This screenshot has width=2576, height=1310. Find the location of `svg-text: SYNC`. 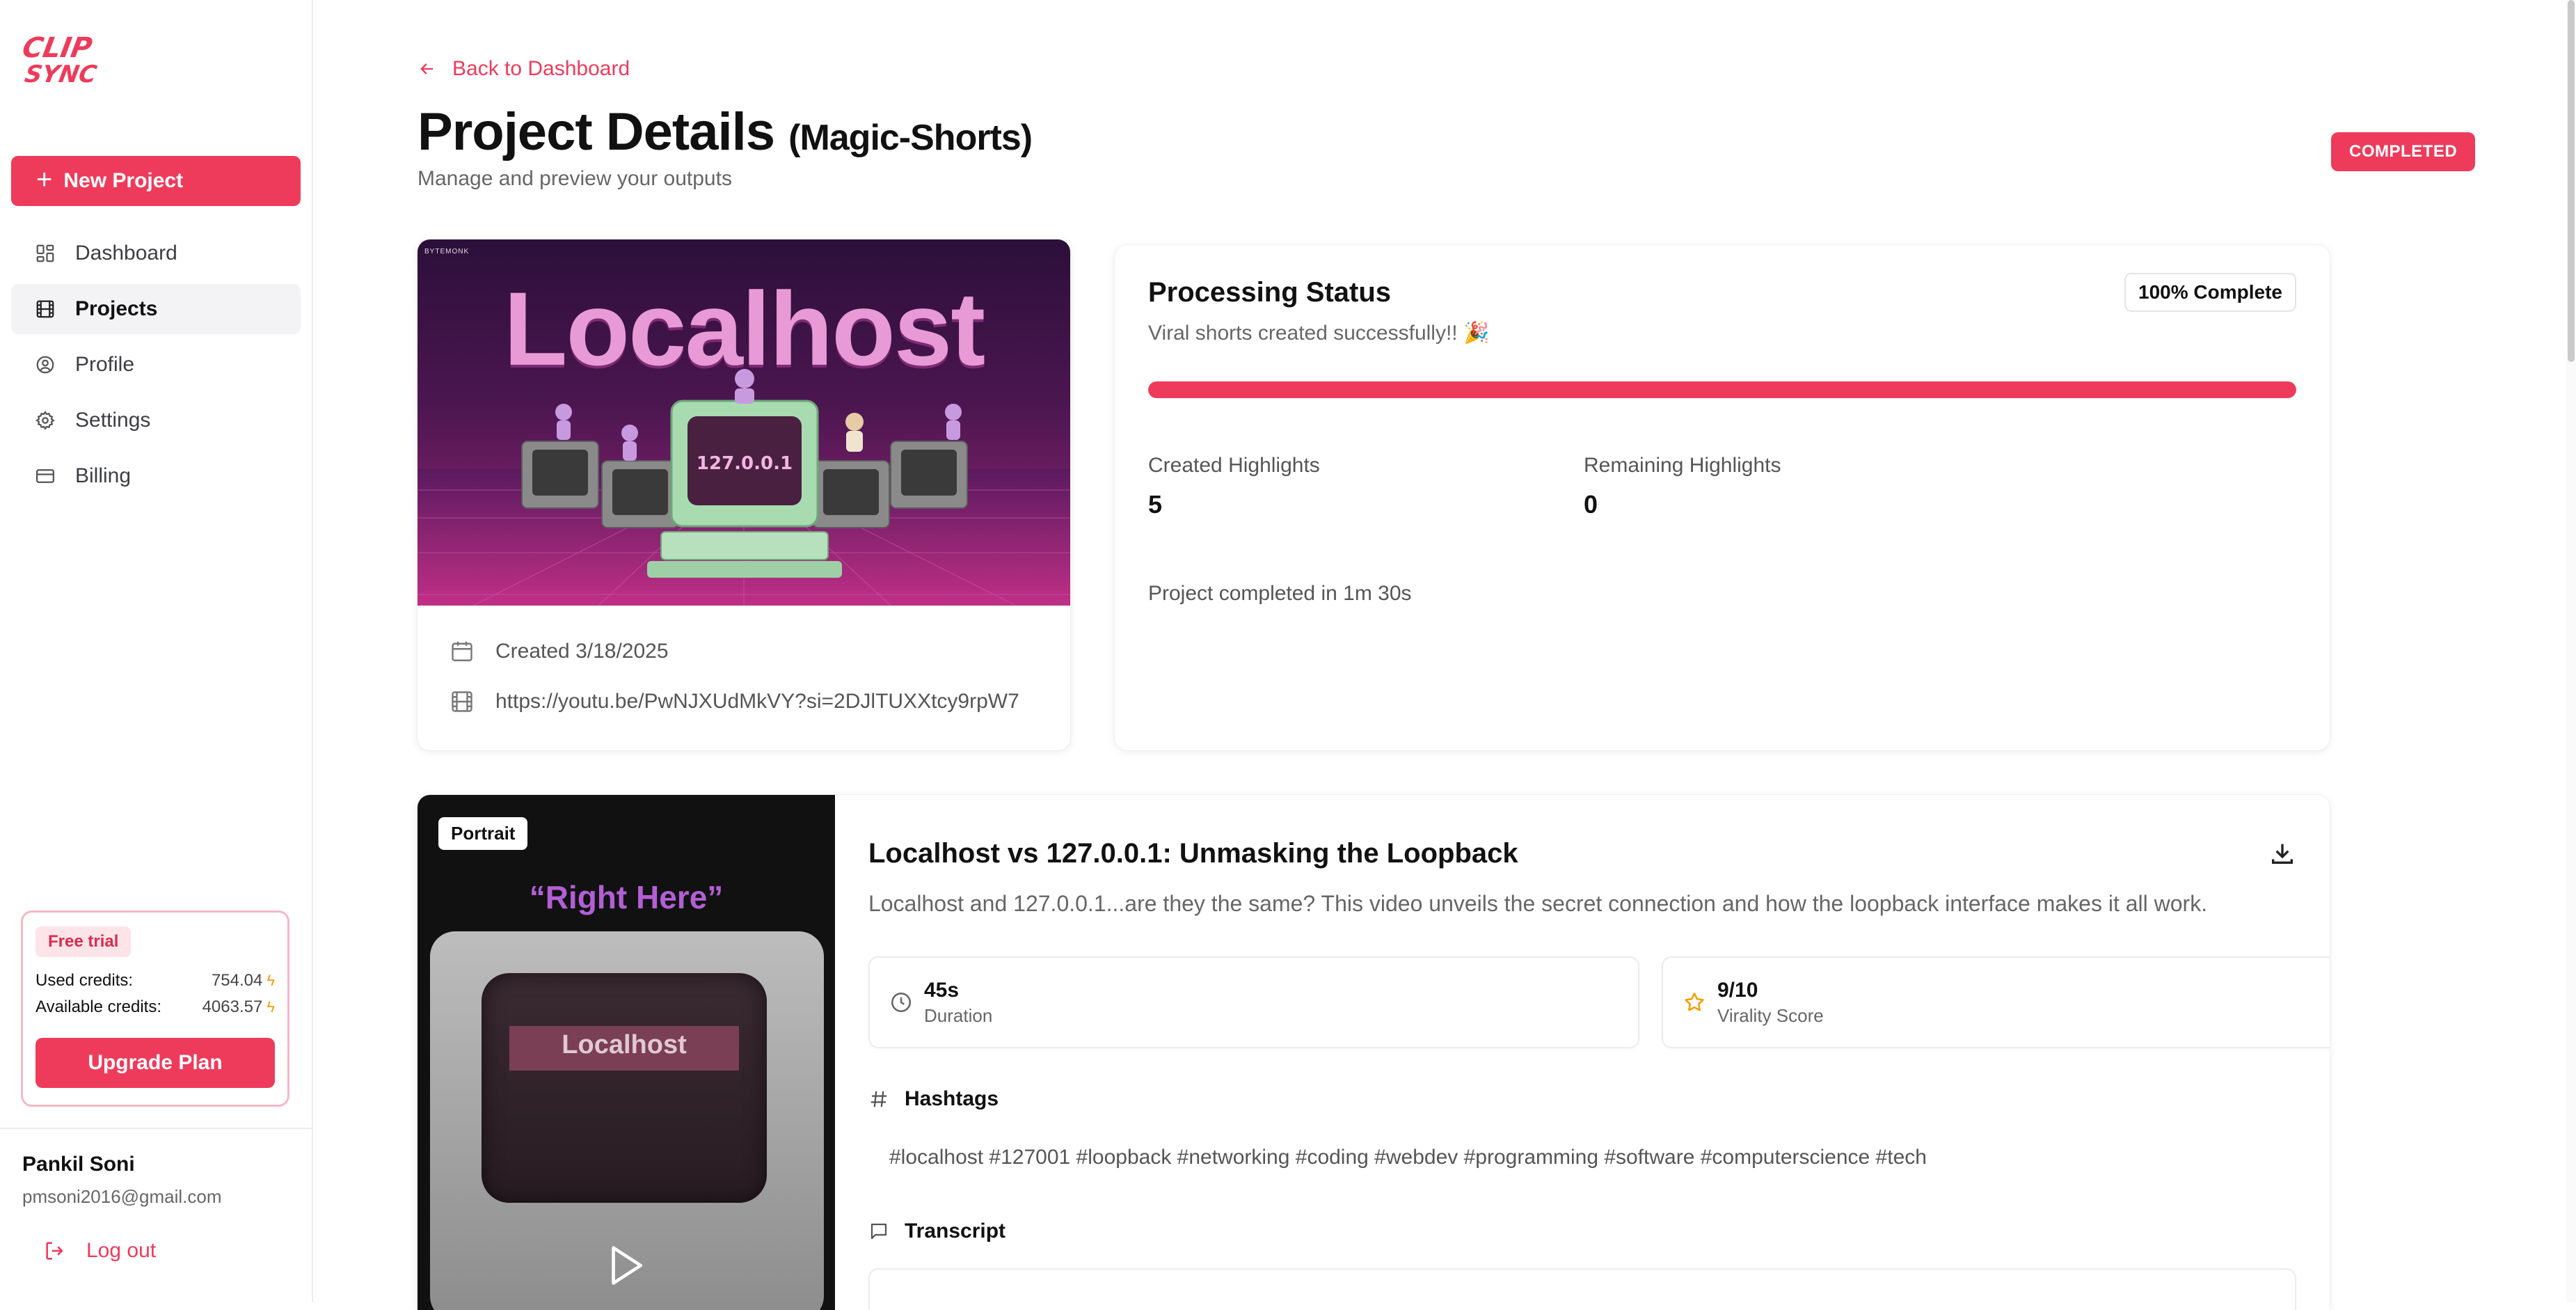

svg-text: SYNC is located at coordinates (60, 74).